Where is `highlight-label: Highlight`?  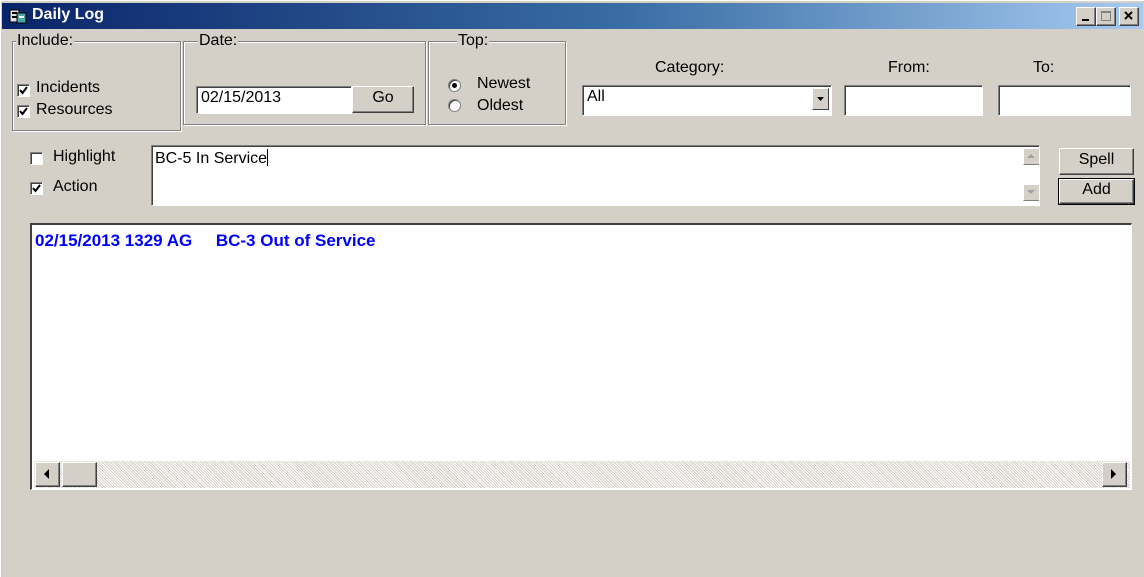
highlight-label: Highlight is located at coordinates (84, 157).